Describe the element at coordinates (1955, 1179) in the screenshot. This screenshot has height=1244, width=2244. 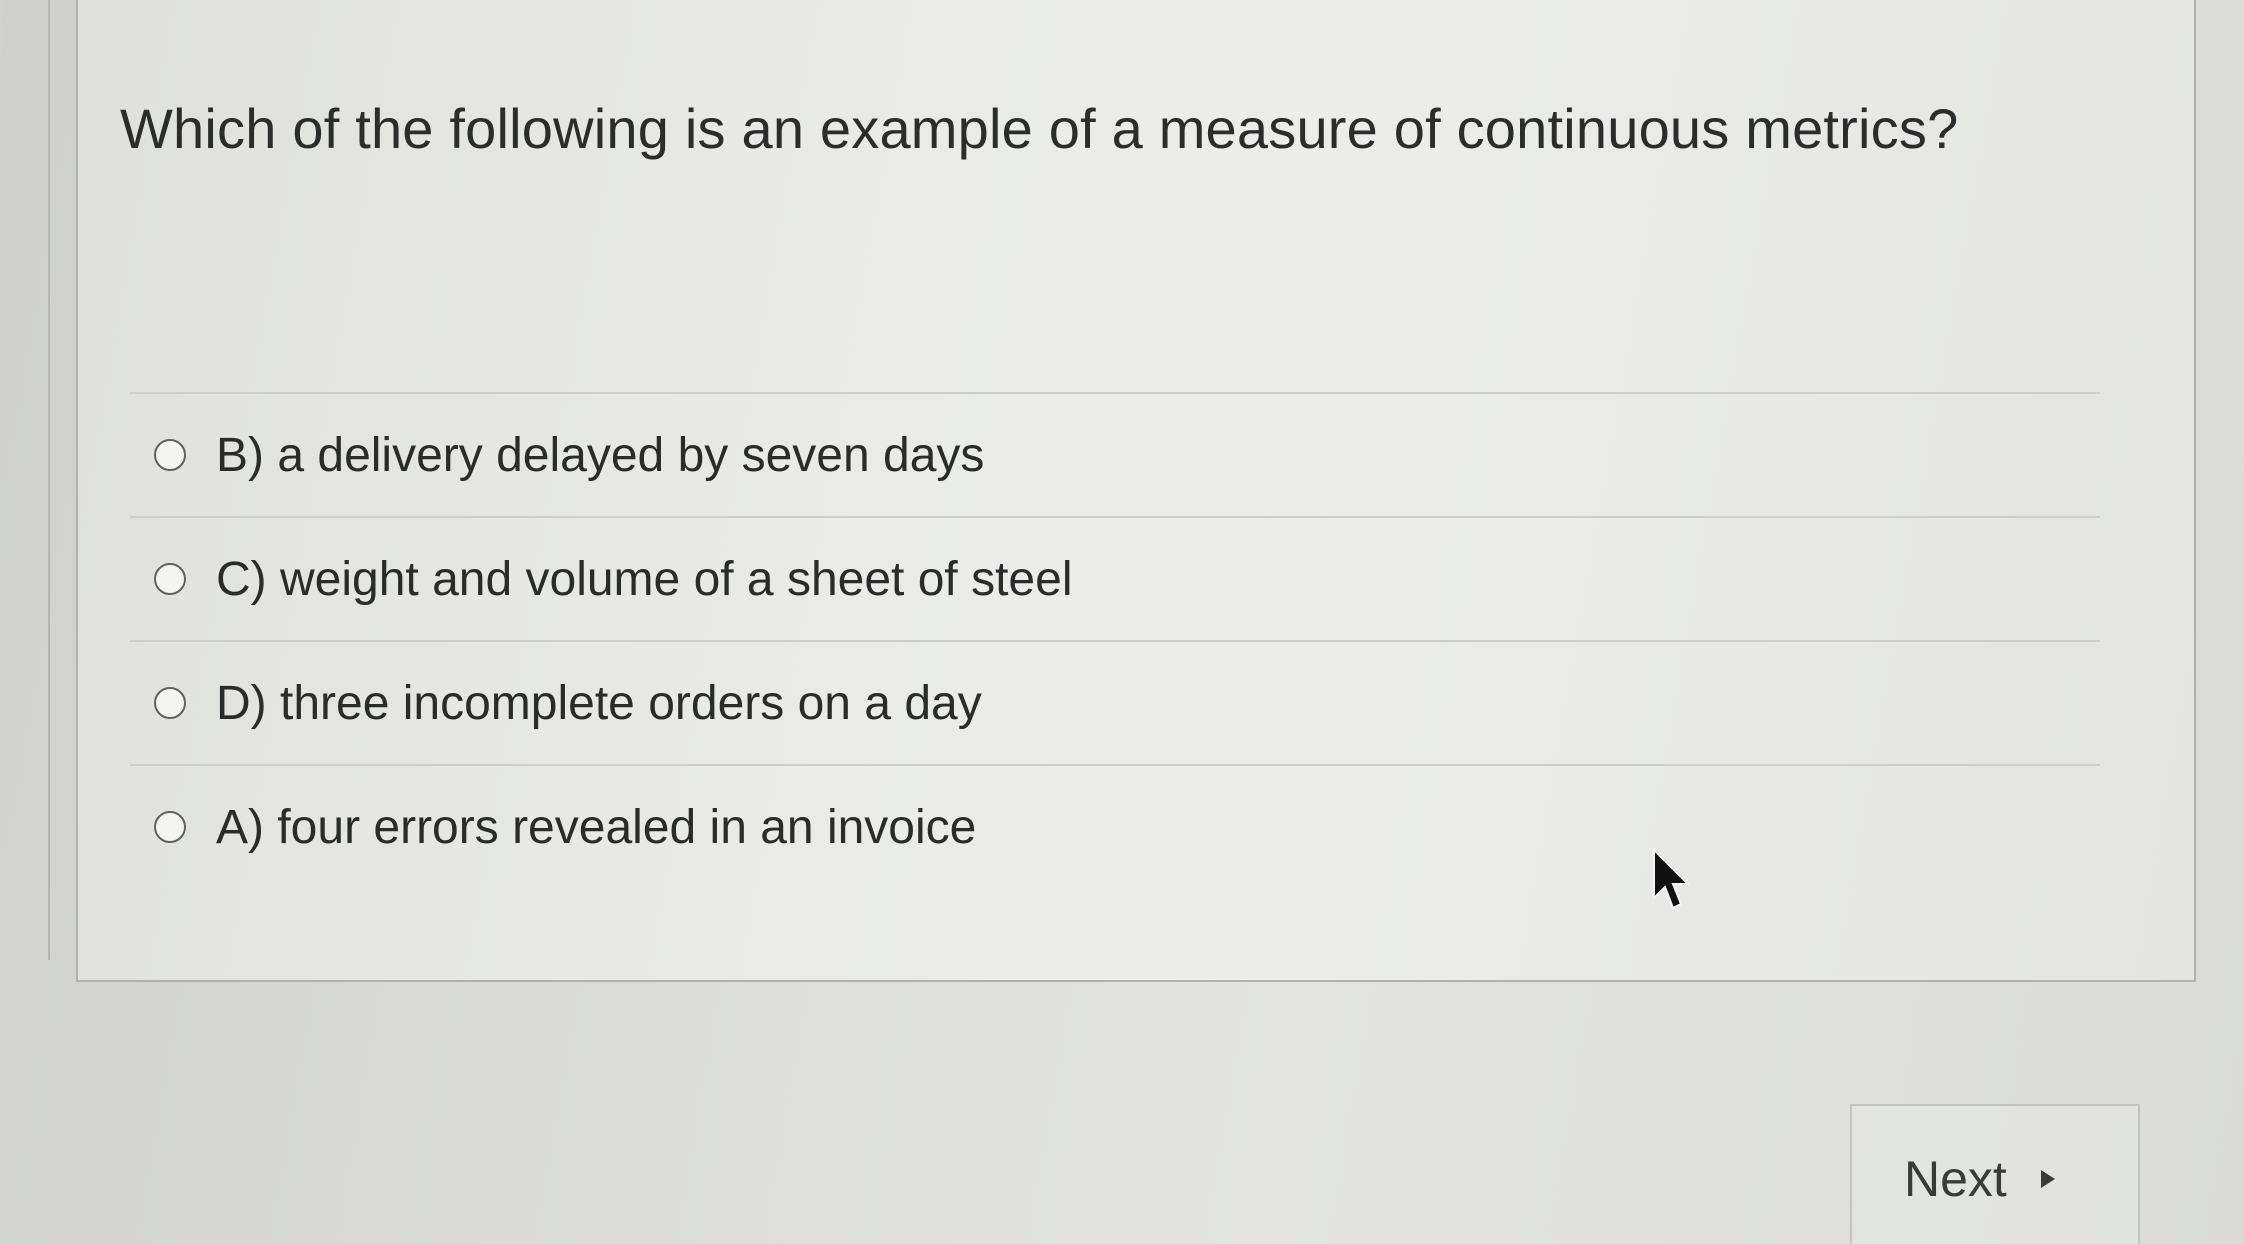
I see `next-button-label: Next` at that location.